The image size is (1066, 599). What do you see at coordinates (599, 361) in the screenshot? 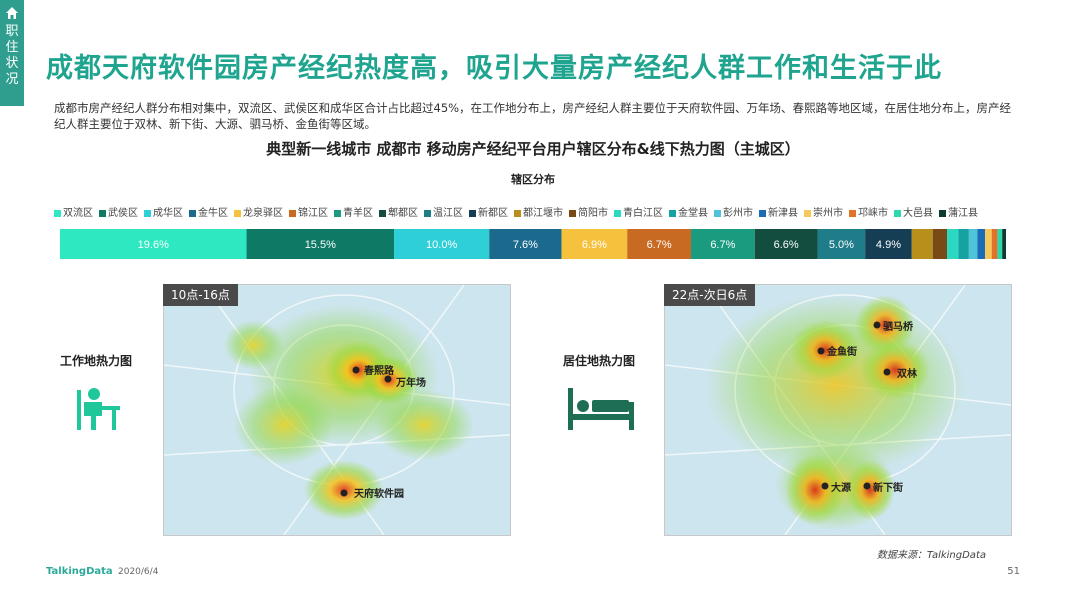
I see `home-heatmap-label: 居住地热力图` at bounding box center [599, 361].